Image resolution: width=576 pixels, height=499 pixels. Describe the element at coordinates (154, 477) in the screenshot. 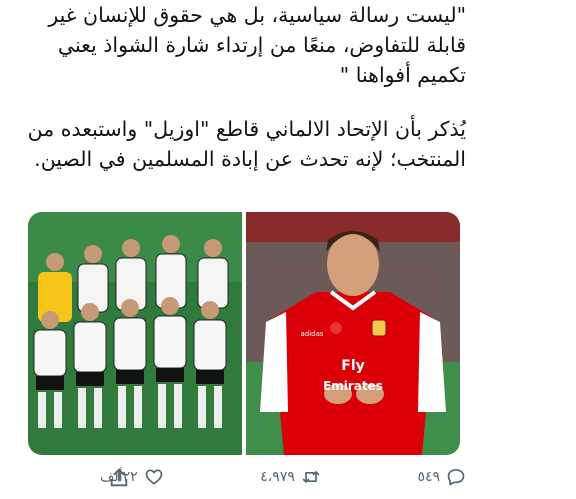

I see `heart-icon` at that location.